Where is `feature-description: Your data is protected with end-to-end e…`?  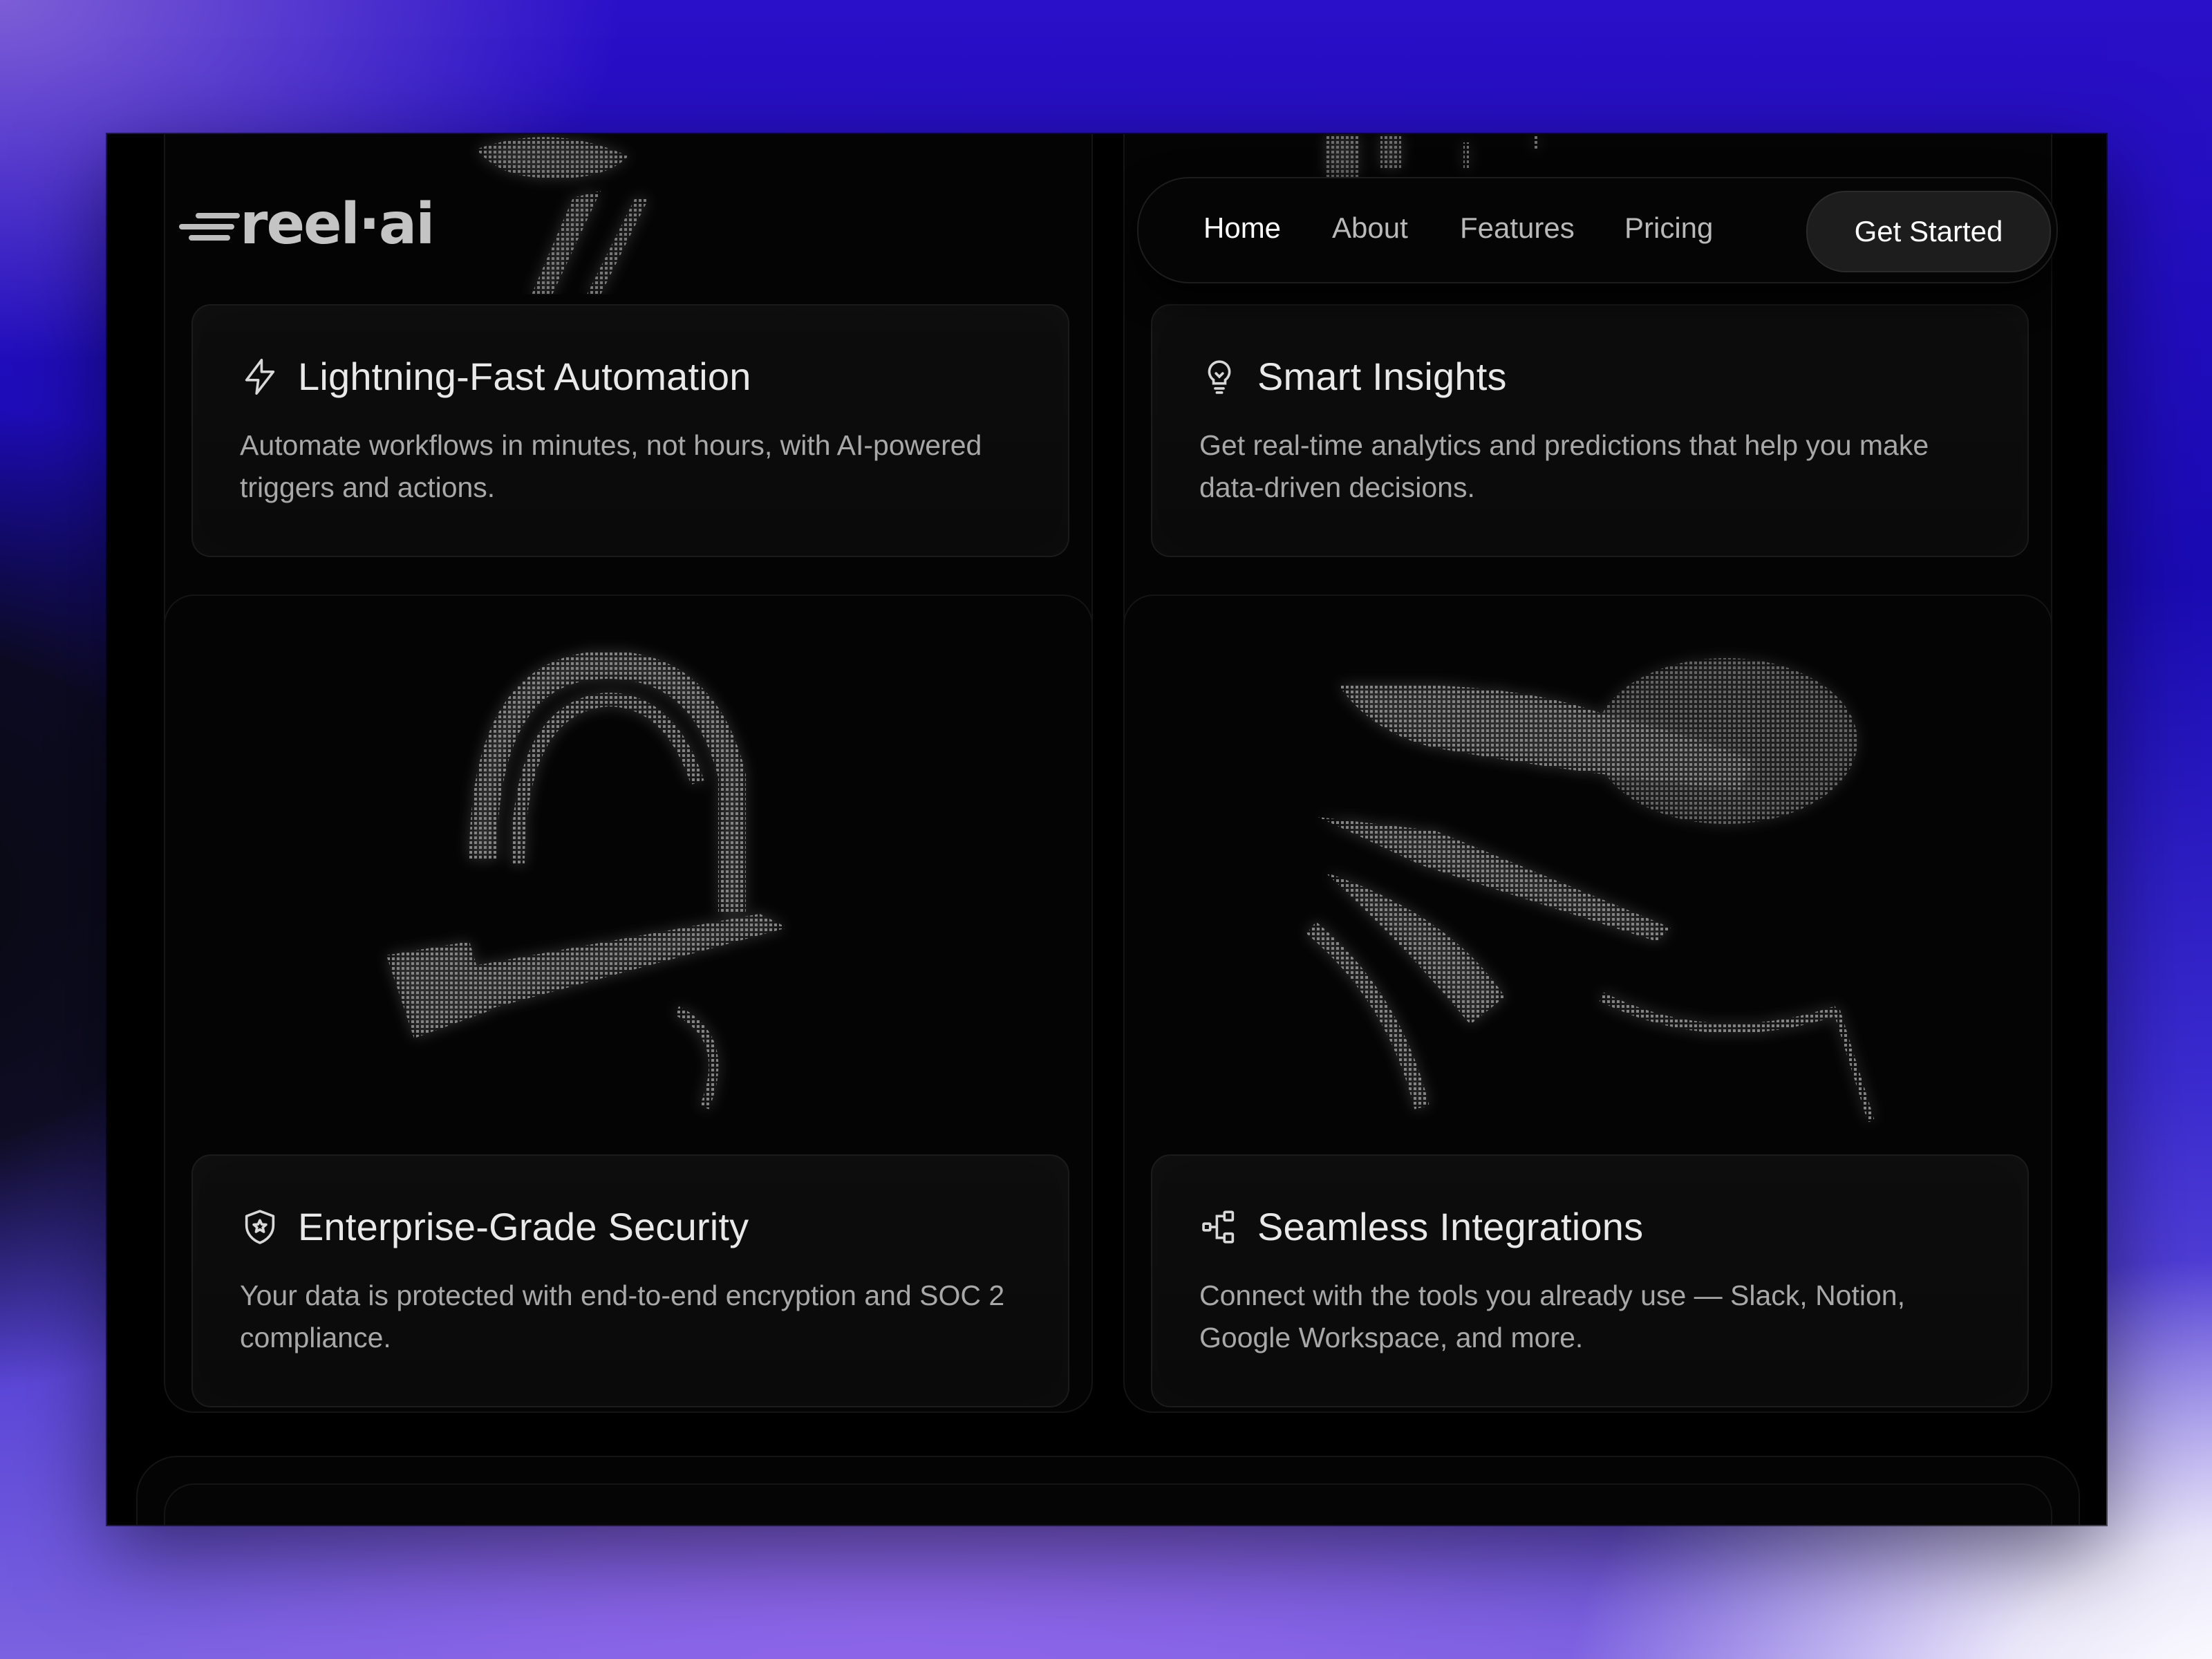 feature-description: Your data is protected with end-to-end e… is located at coordinates (622, 1316).